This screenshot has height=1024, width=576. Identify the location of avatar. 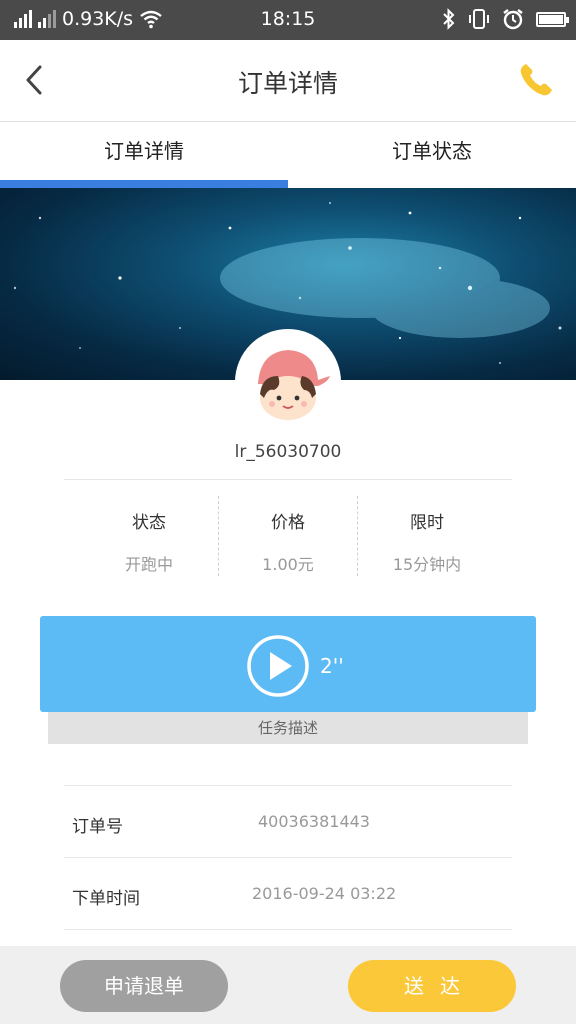
(288, 382).